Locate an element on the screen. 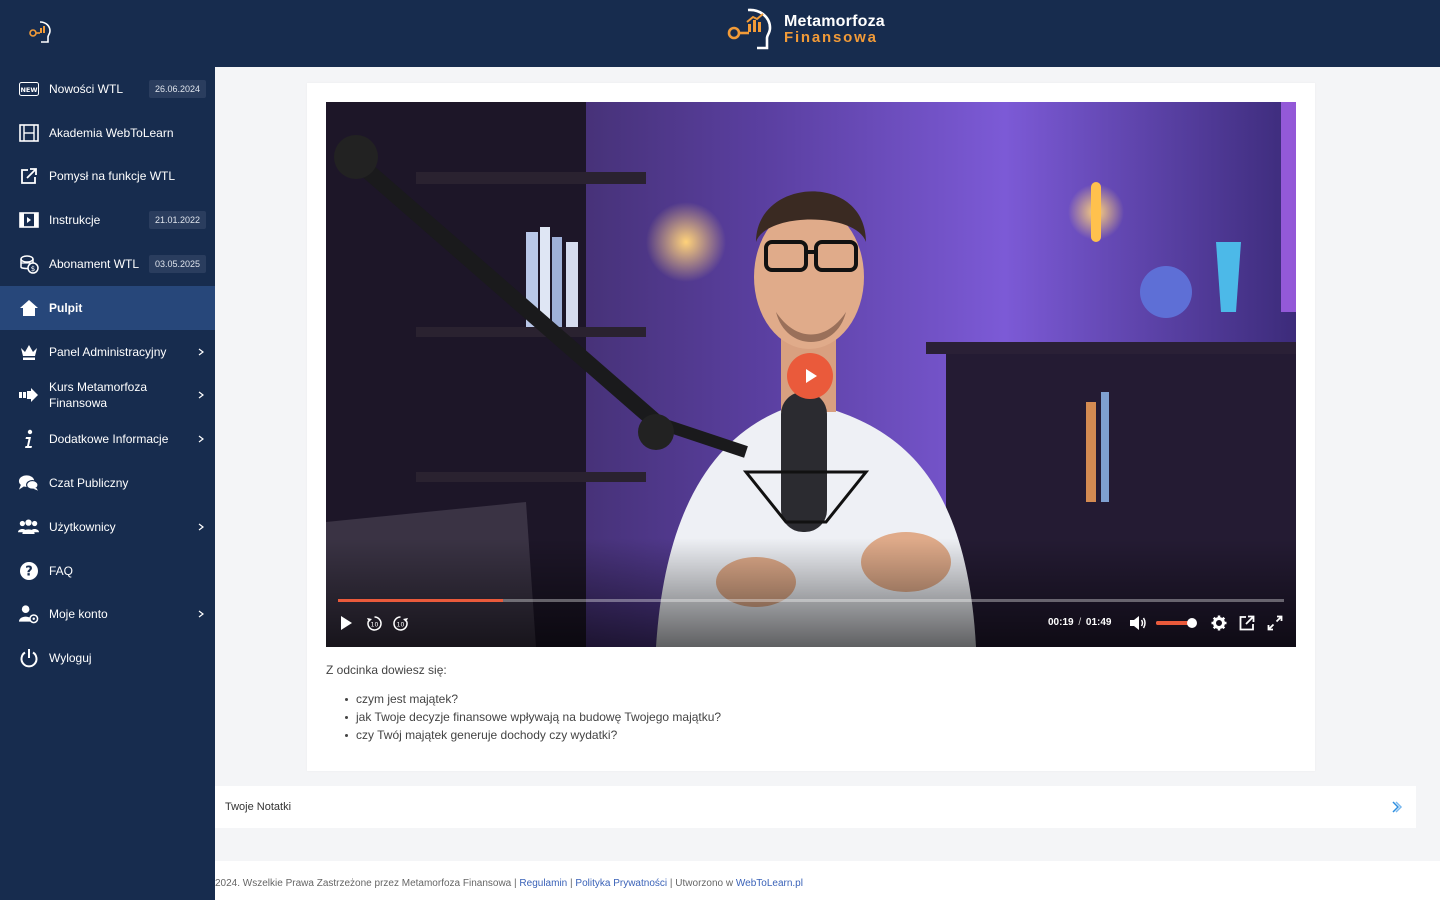 This screenshot has height=900, width=1440. sidebar-item-akademia: Akademia WebToLearn is located at coordinates (107, 133).